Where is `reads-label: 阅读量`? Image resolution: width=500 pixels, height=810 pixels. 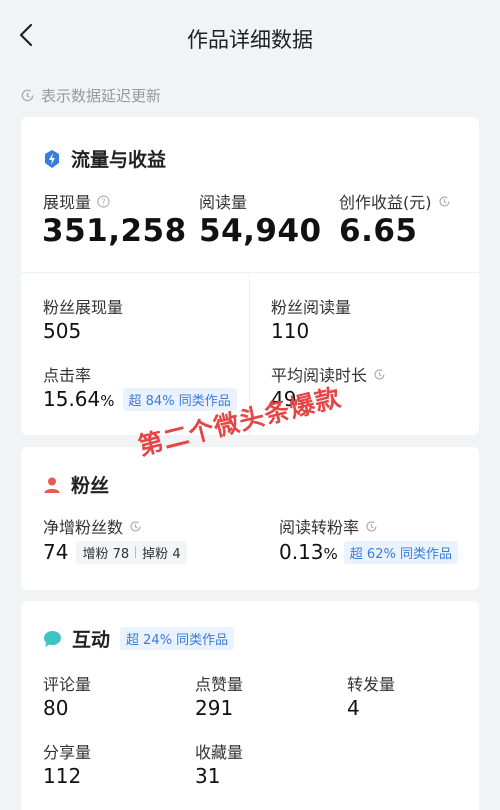 reads-label: 阅读量 is located at coordinates (223, 202).